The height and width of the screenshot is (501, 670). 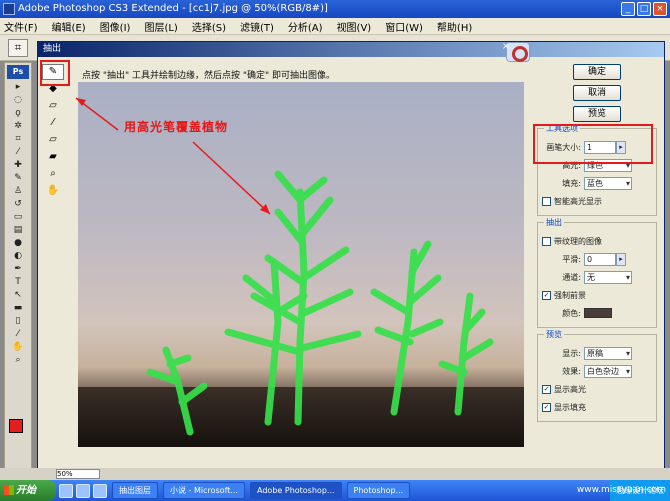 I want to click on show-label: 显示:, so click(x=571, y=353).